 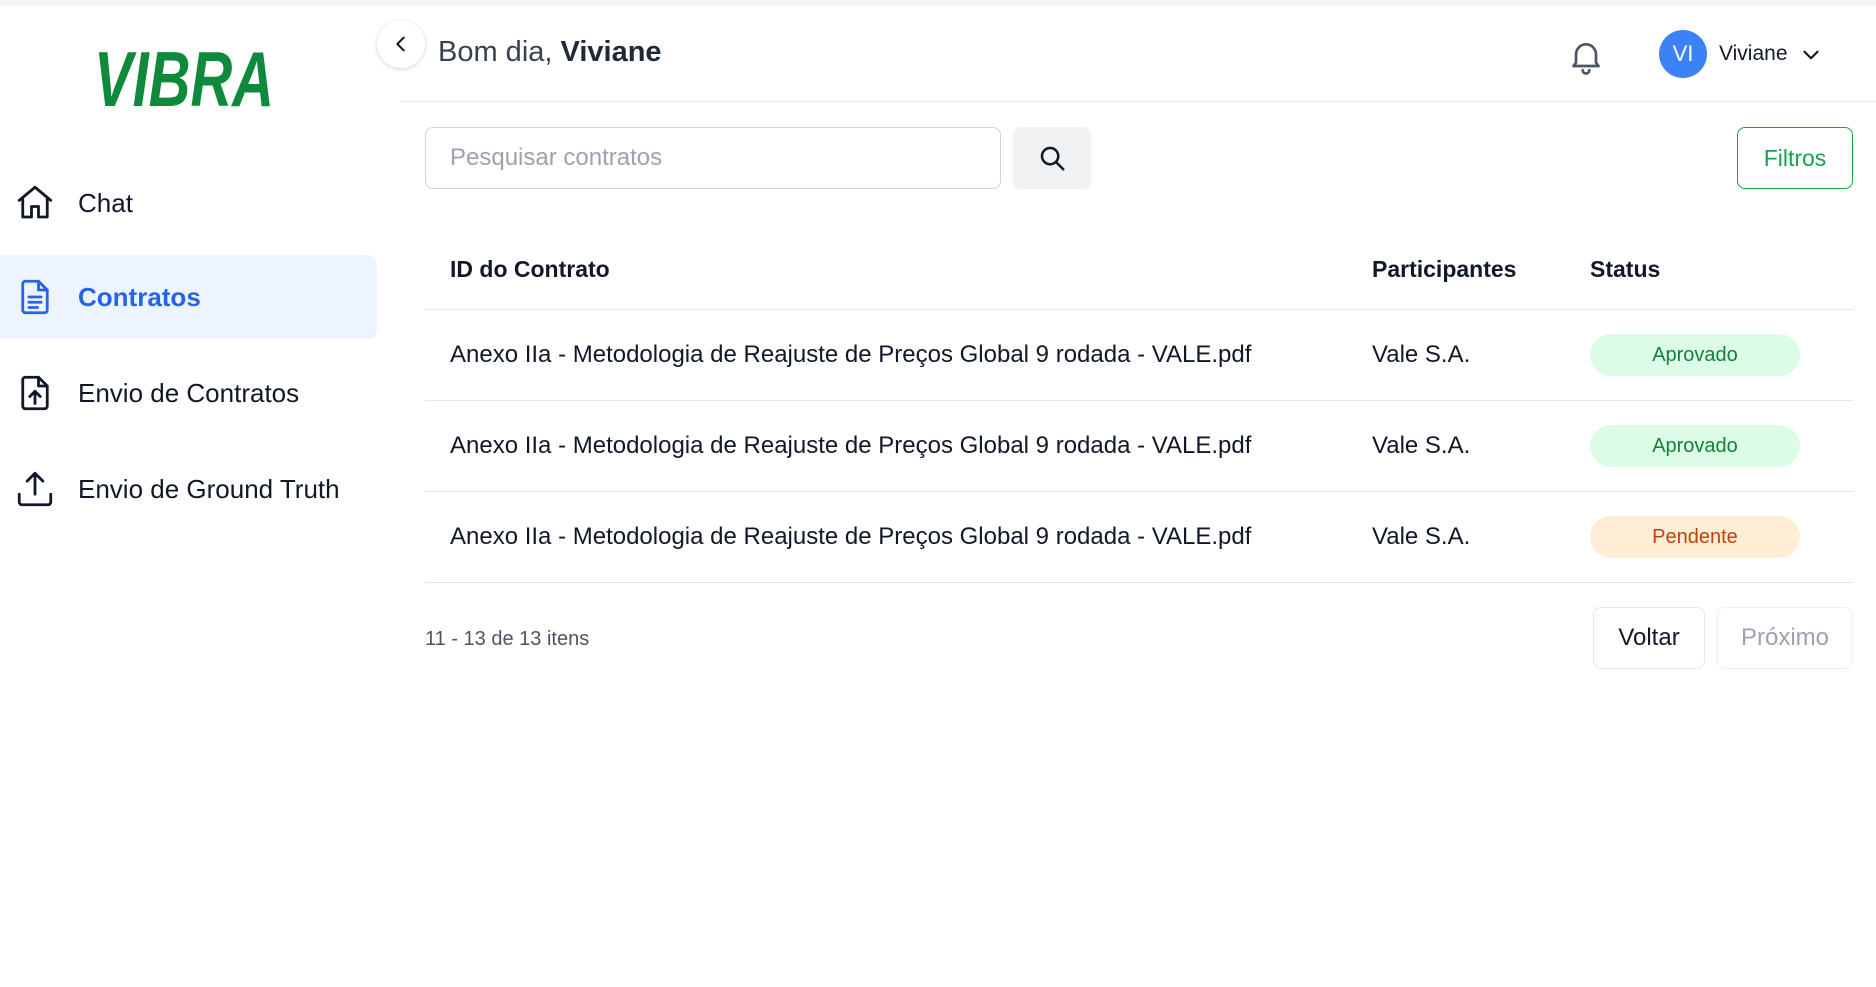 I want to click on page-greeting: Bom dia, Viviane, so click(x=550, y=52).